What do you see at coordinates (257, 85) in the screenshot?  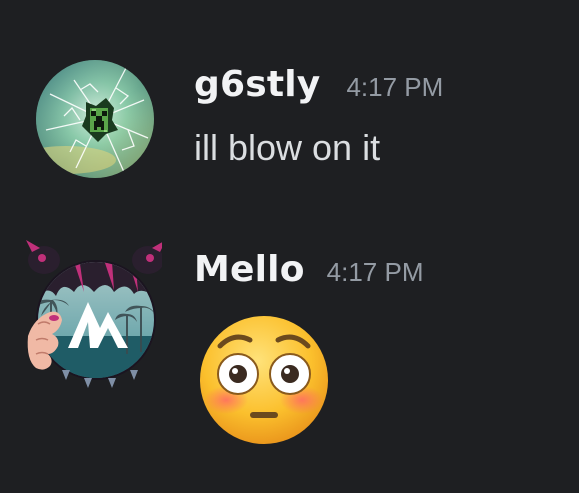 I see `username: g6stly` at bounding box center [257, 85].